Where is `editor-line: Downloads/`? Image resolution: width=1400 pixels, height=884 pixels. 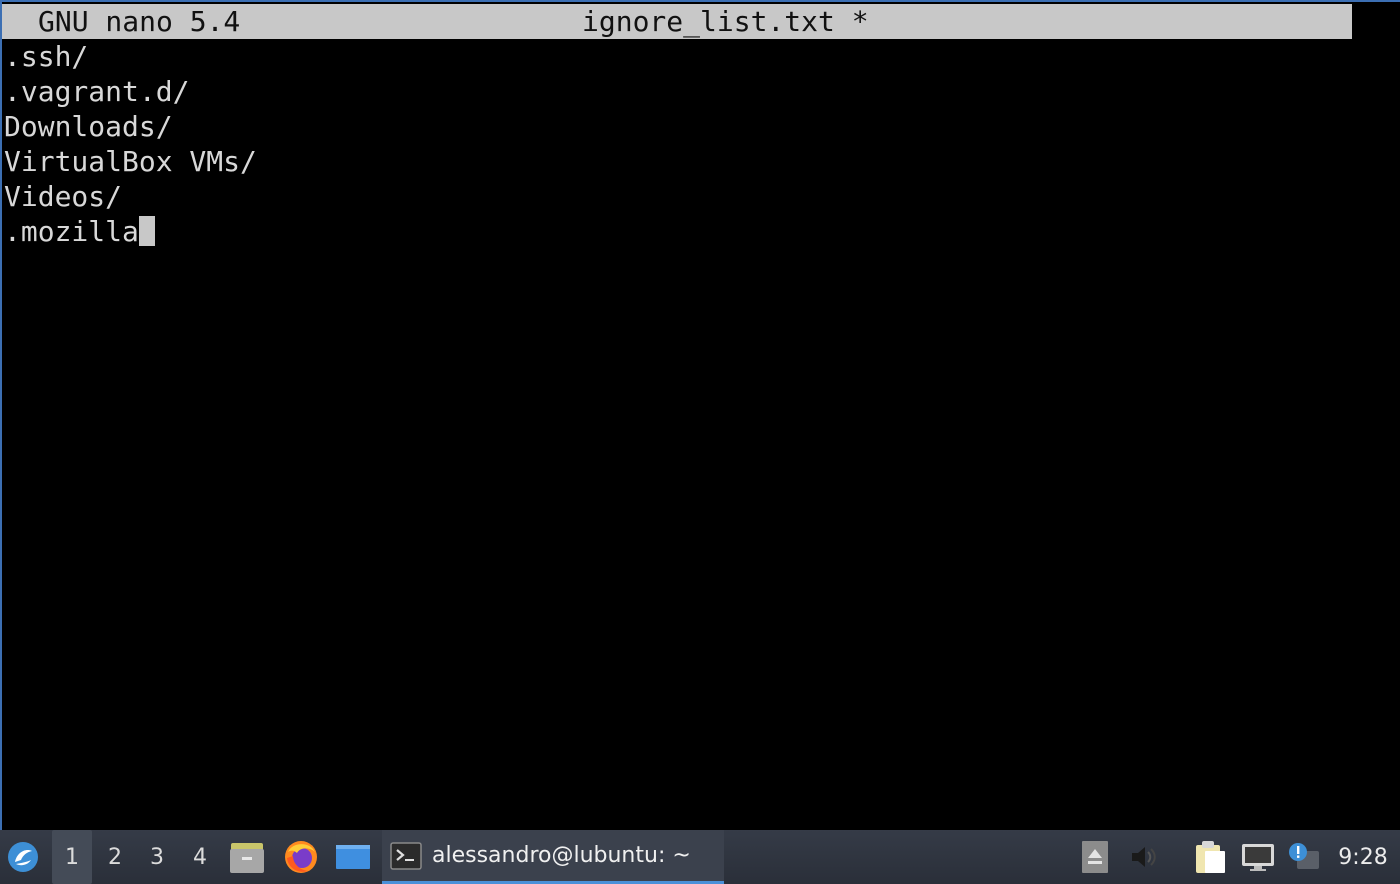 editor-line: Downloads/ is located at coordinates (702, 126).